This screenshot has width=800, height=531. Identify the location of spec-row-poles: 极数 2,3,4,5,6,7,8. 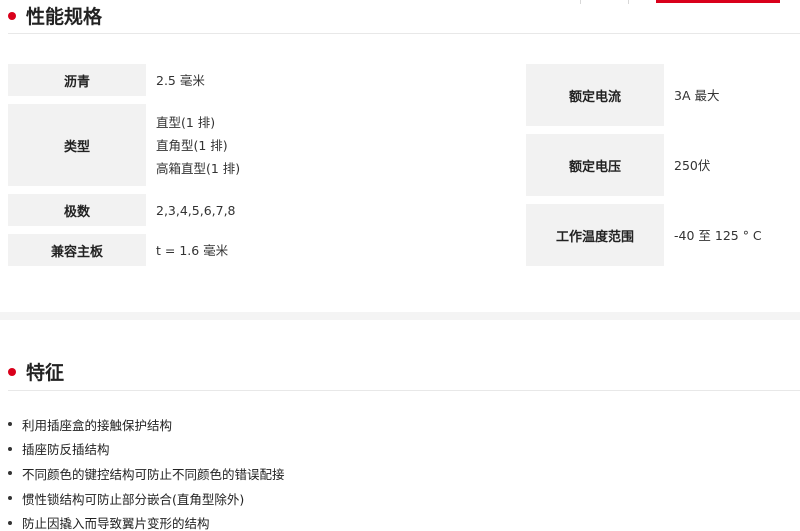
(192, 210).